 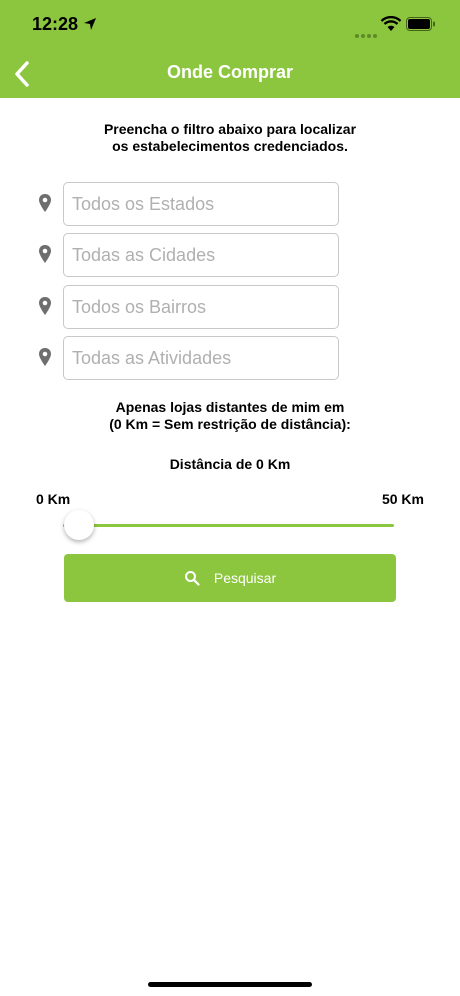 What do you see at coordinates (402, 499) in the screenshot?
I see `slider-max-label: 50 Km` at bounding box center [402, 499].